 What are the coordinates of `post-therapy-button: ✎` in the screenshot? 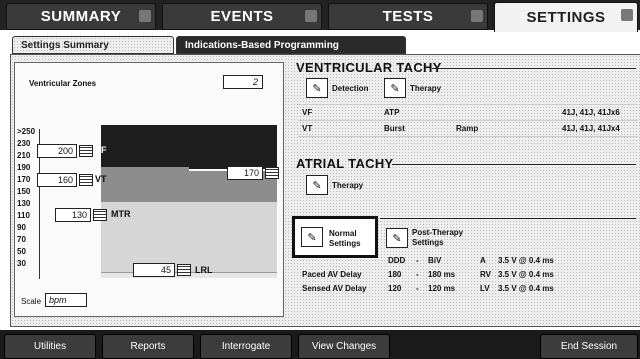 It's located at (397, 238).